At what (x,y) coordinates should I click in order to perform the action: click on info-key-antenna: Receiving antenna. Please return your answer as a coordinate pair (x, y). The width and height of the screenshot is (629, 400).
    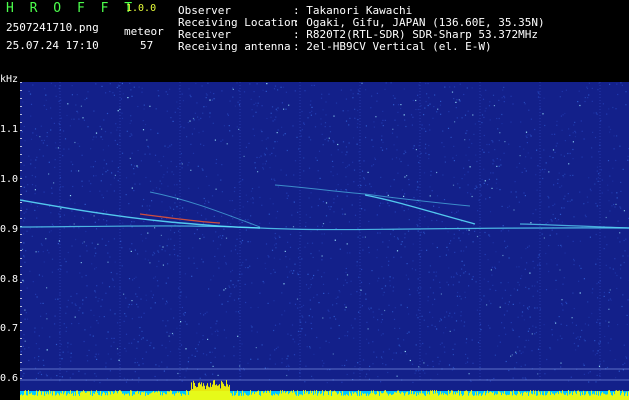
    Looking at the image, I should click on (234, 46).